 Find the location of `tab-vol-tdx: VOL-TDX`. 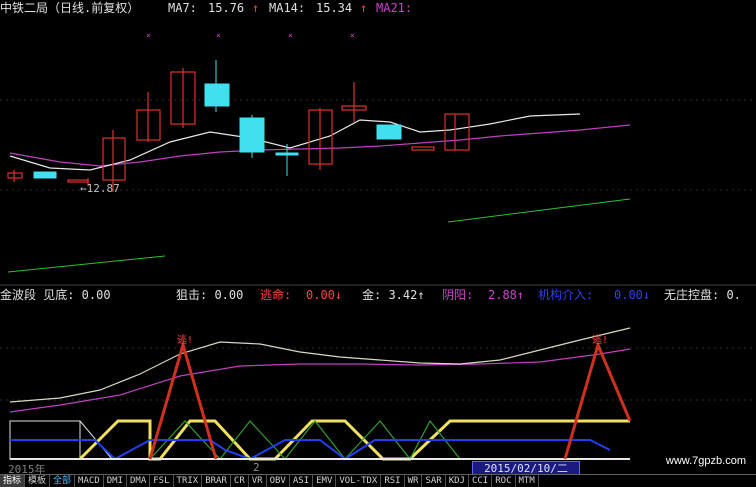

tab-vol-tdx: VOL-TDX is located at coordinates (359, 481).